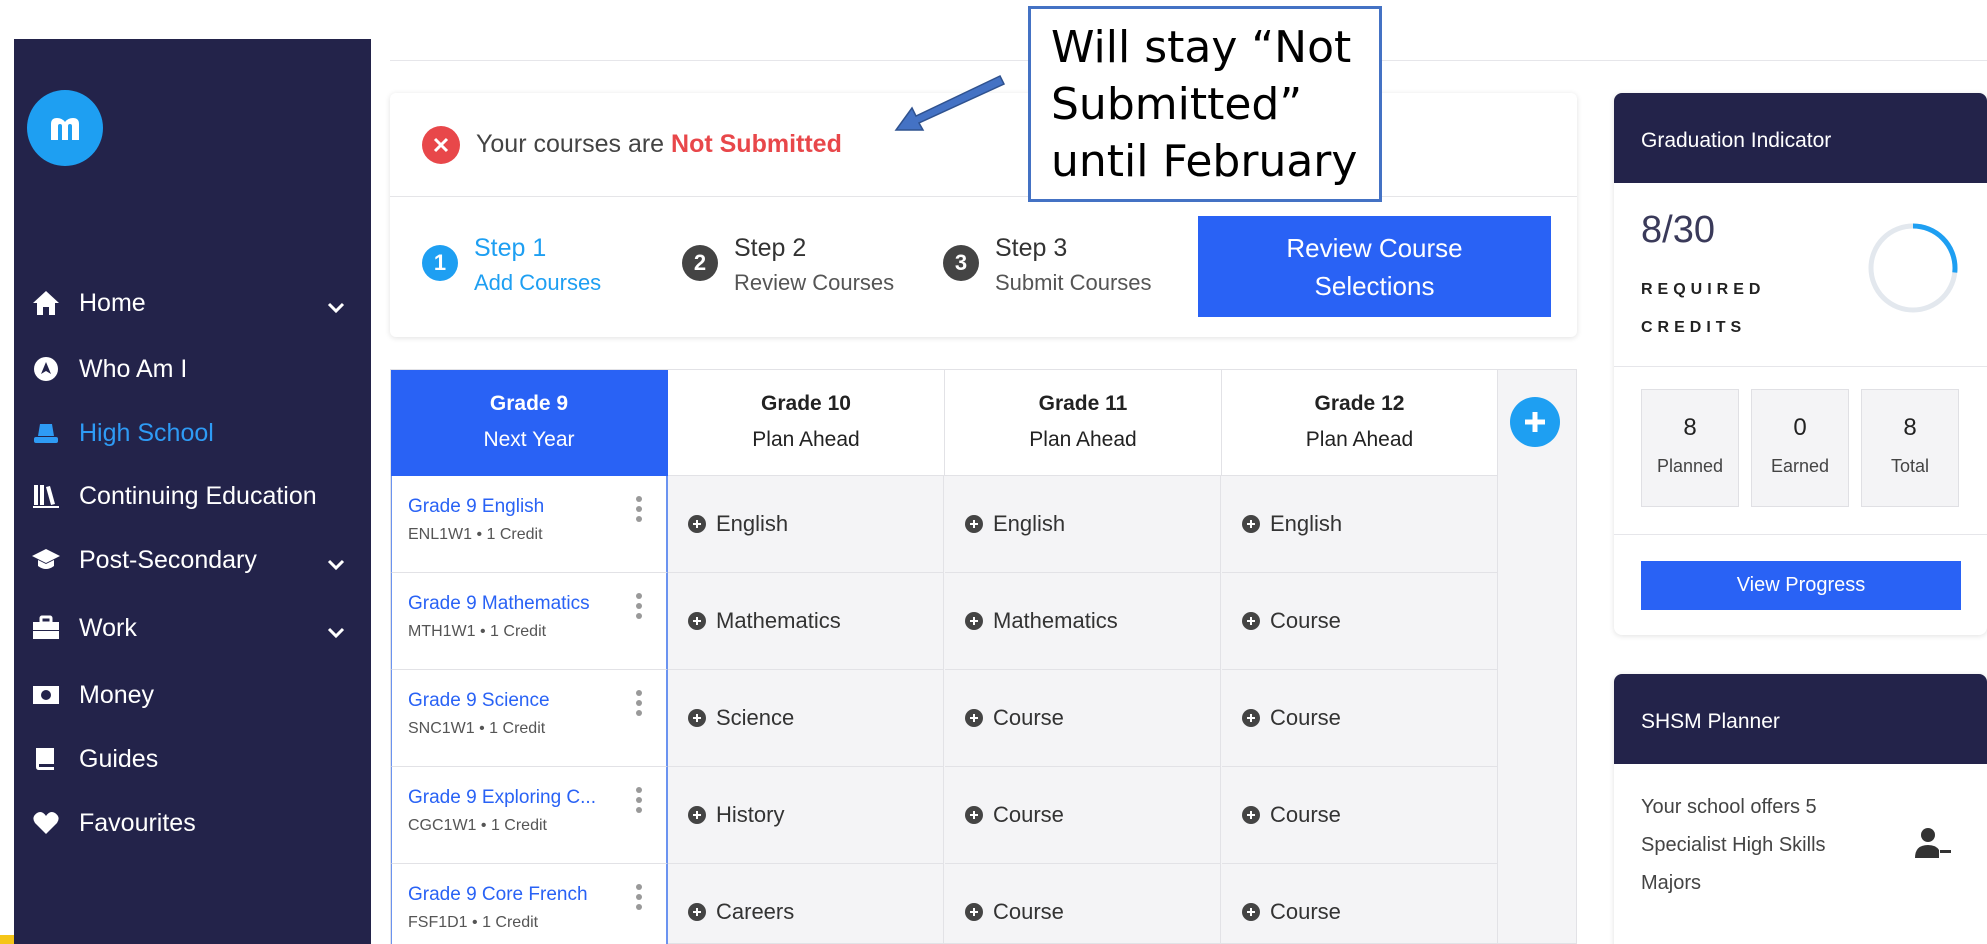  I want to click on sidebar-item-post-secondary: Post-Secondary, so click(192, 560).